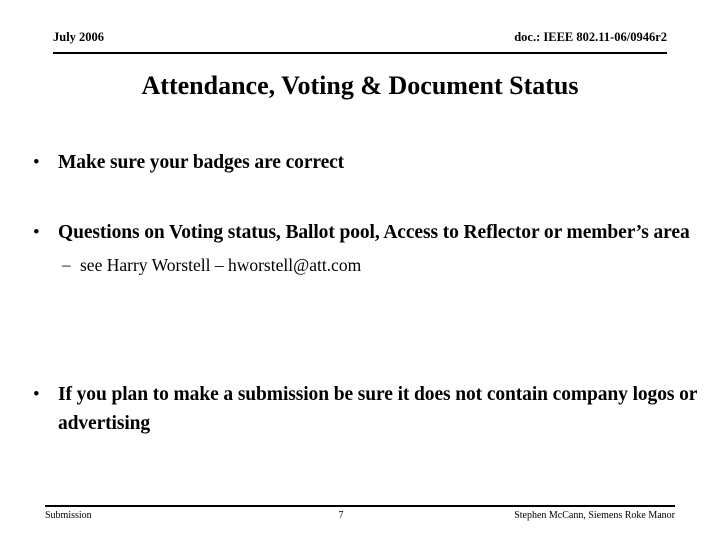  Describe the element at coordinates (201, 162) in the screenshot. I see `bullet-text: Make sure your badges are correct` at that location.